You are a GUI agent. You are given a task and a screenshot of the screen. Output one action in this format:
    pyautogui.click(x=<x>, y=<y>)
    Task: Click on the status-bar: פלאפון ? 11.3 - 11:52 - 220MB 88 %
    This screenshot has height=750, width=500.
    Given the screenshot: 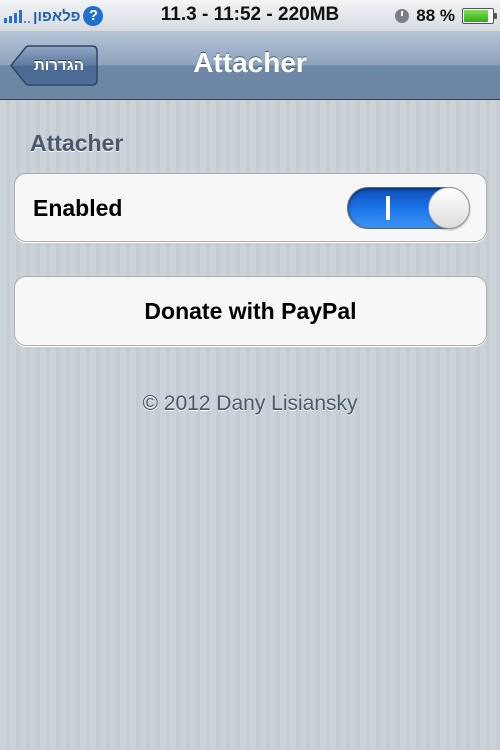 What is the action you would take?
    pyautogui.click(x=250, y=16)
    